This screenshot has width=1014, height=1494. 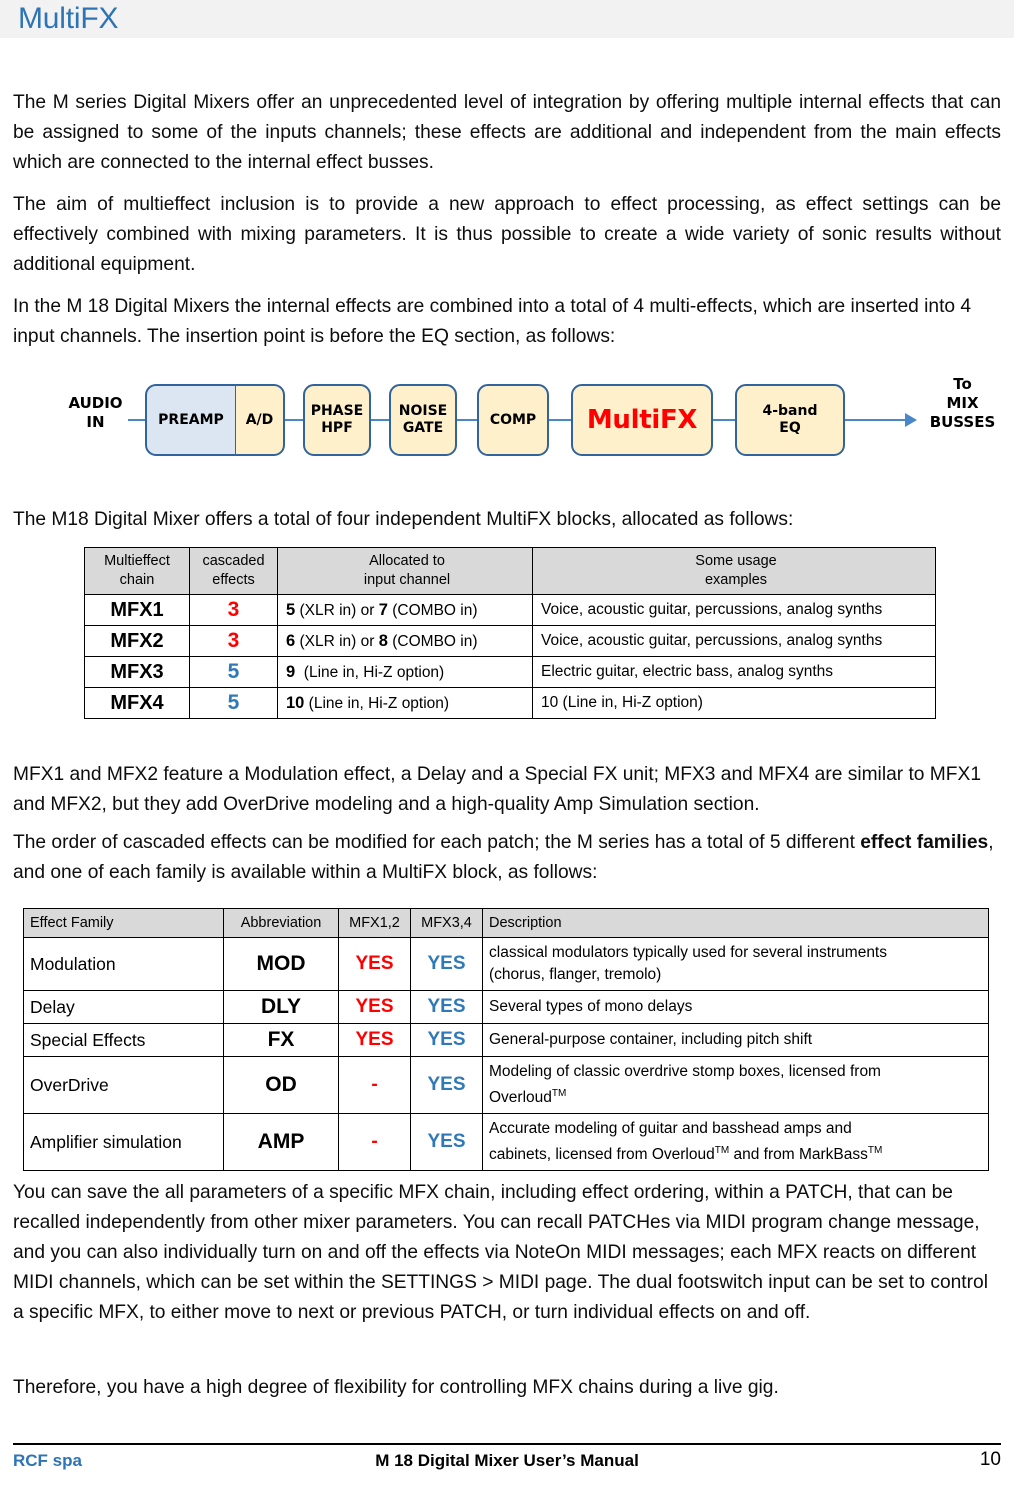 What do you see at coordinates (137, 610) in the screenshot?
I see `cell-chain: MFX1` at bounding box center [137, 610].